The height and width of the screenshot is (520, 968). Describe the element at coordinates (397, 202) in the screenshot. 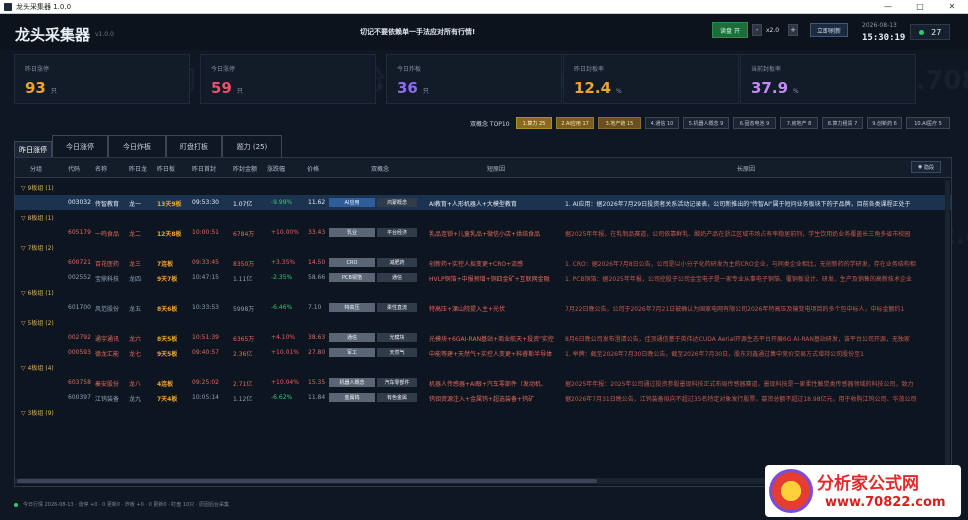

I see `concept-tag: 鸿蒙概念` at that location.